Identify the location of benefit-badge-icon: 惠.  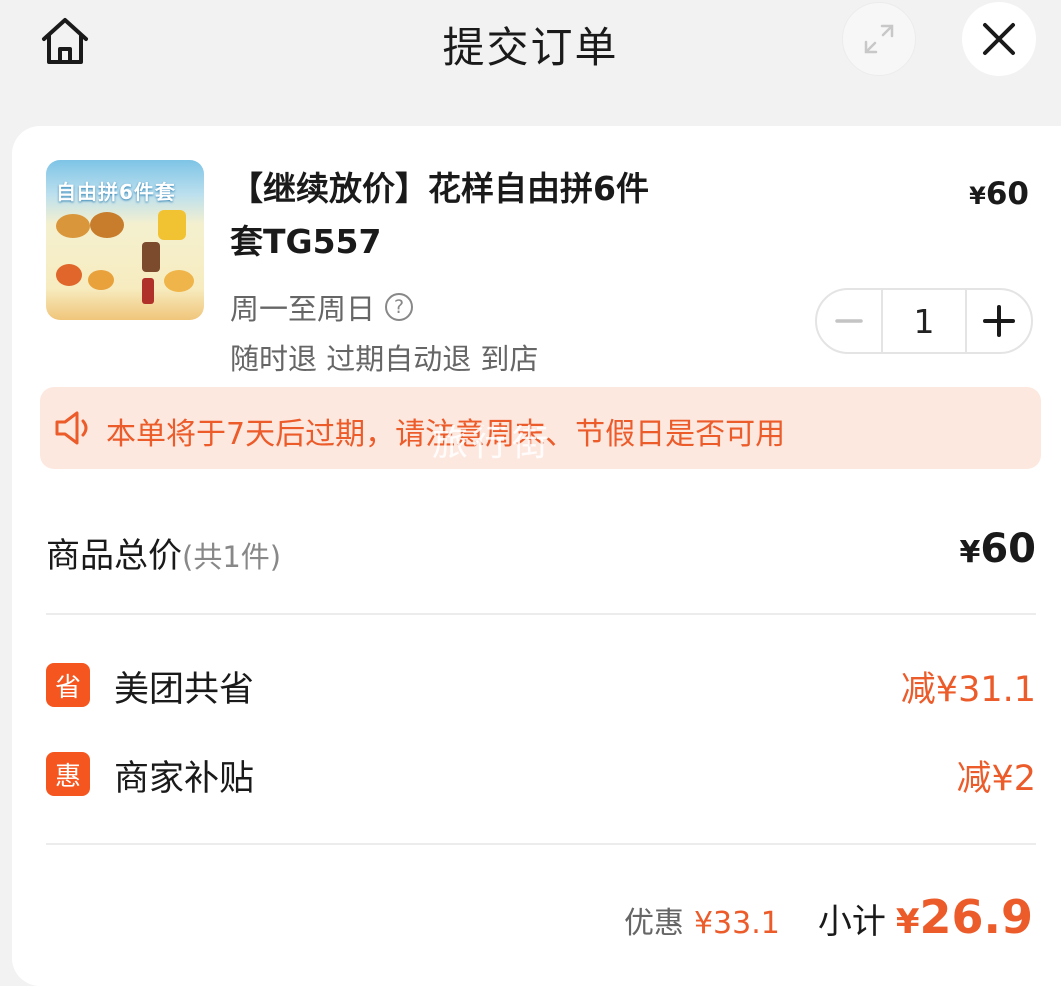
(68, 774).